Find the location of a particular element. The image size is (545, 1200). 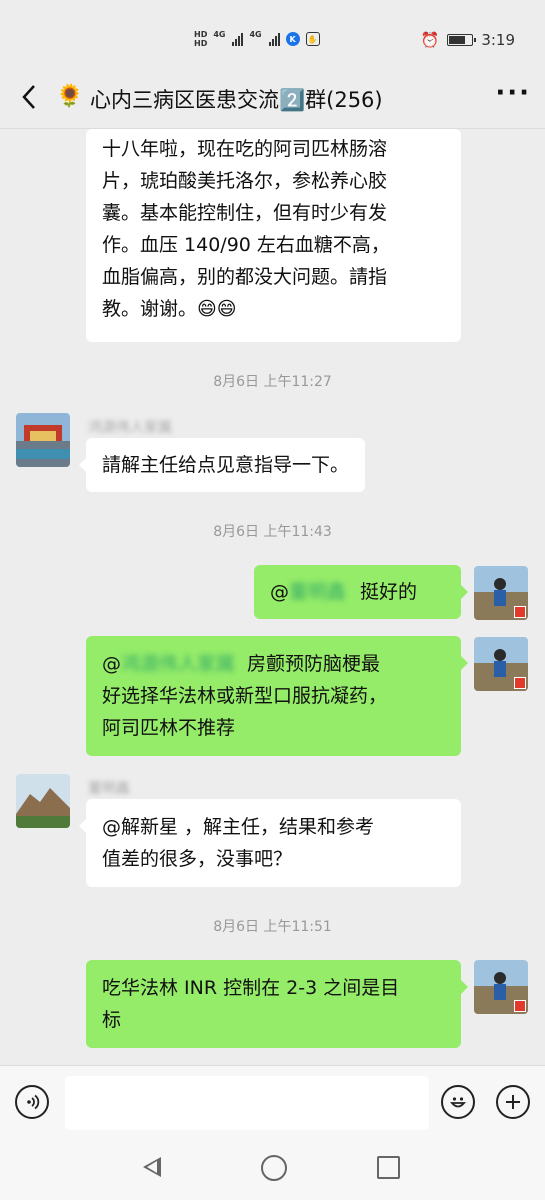

message-text: 請解主任给点见意指导一下。 is located at coordinates (226, 465).